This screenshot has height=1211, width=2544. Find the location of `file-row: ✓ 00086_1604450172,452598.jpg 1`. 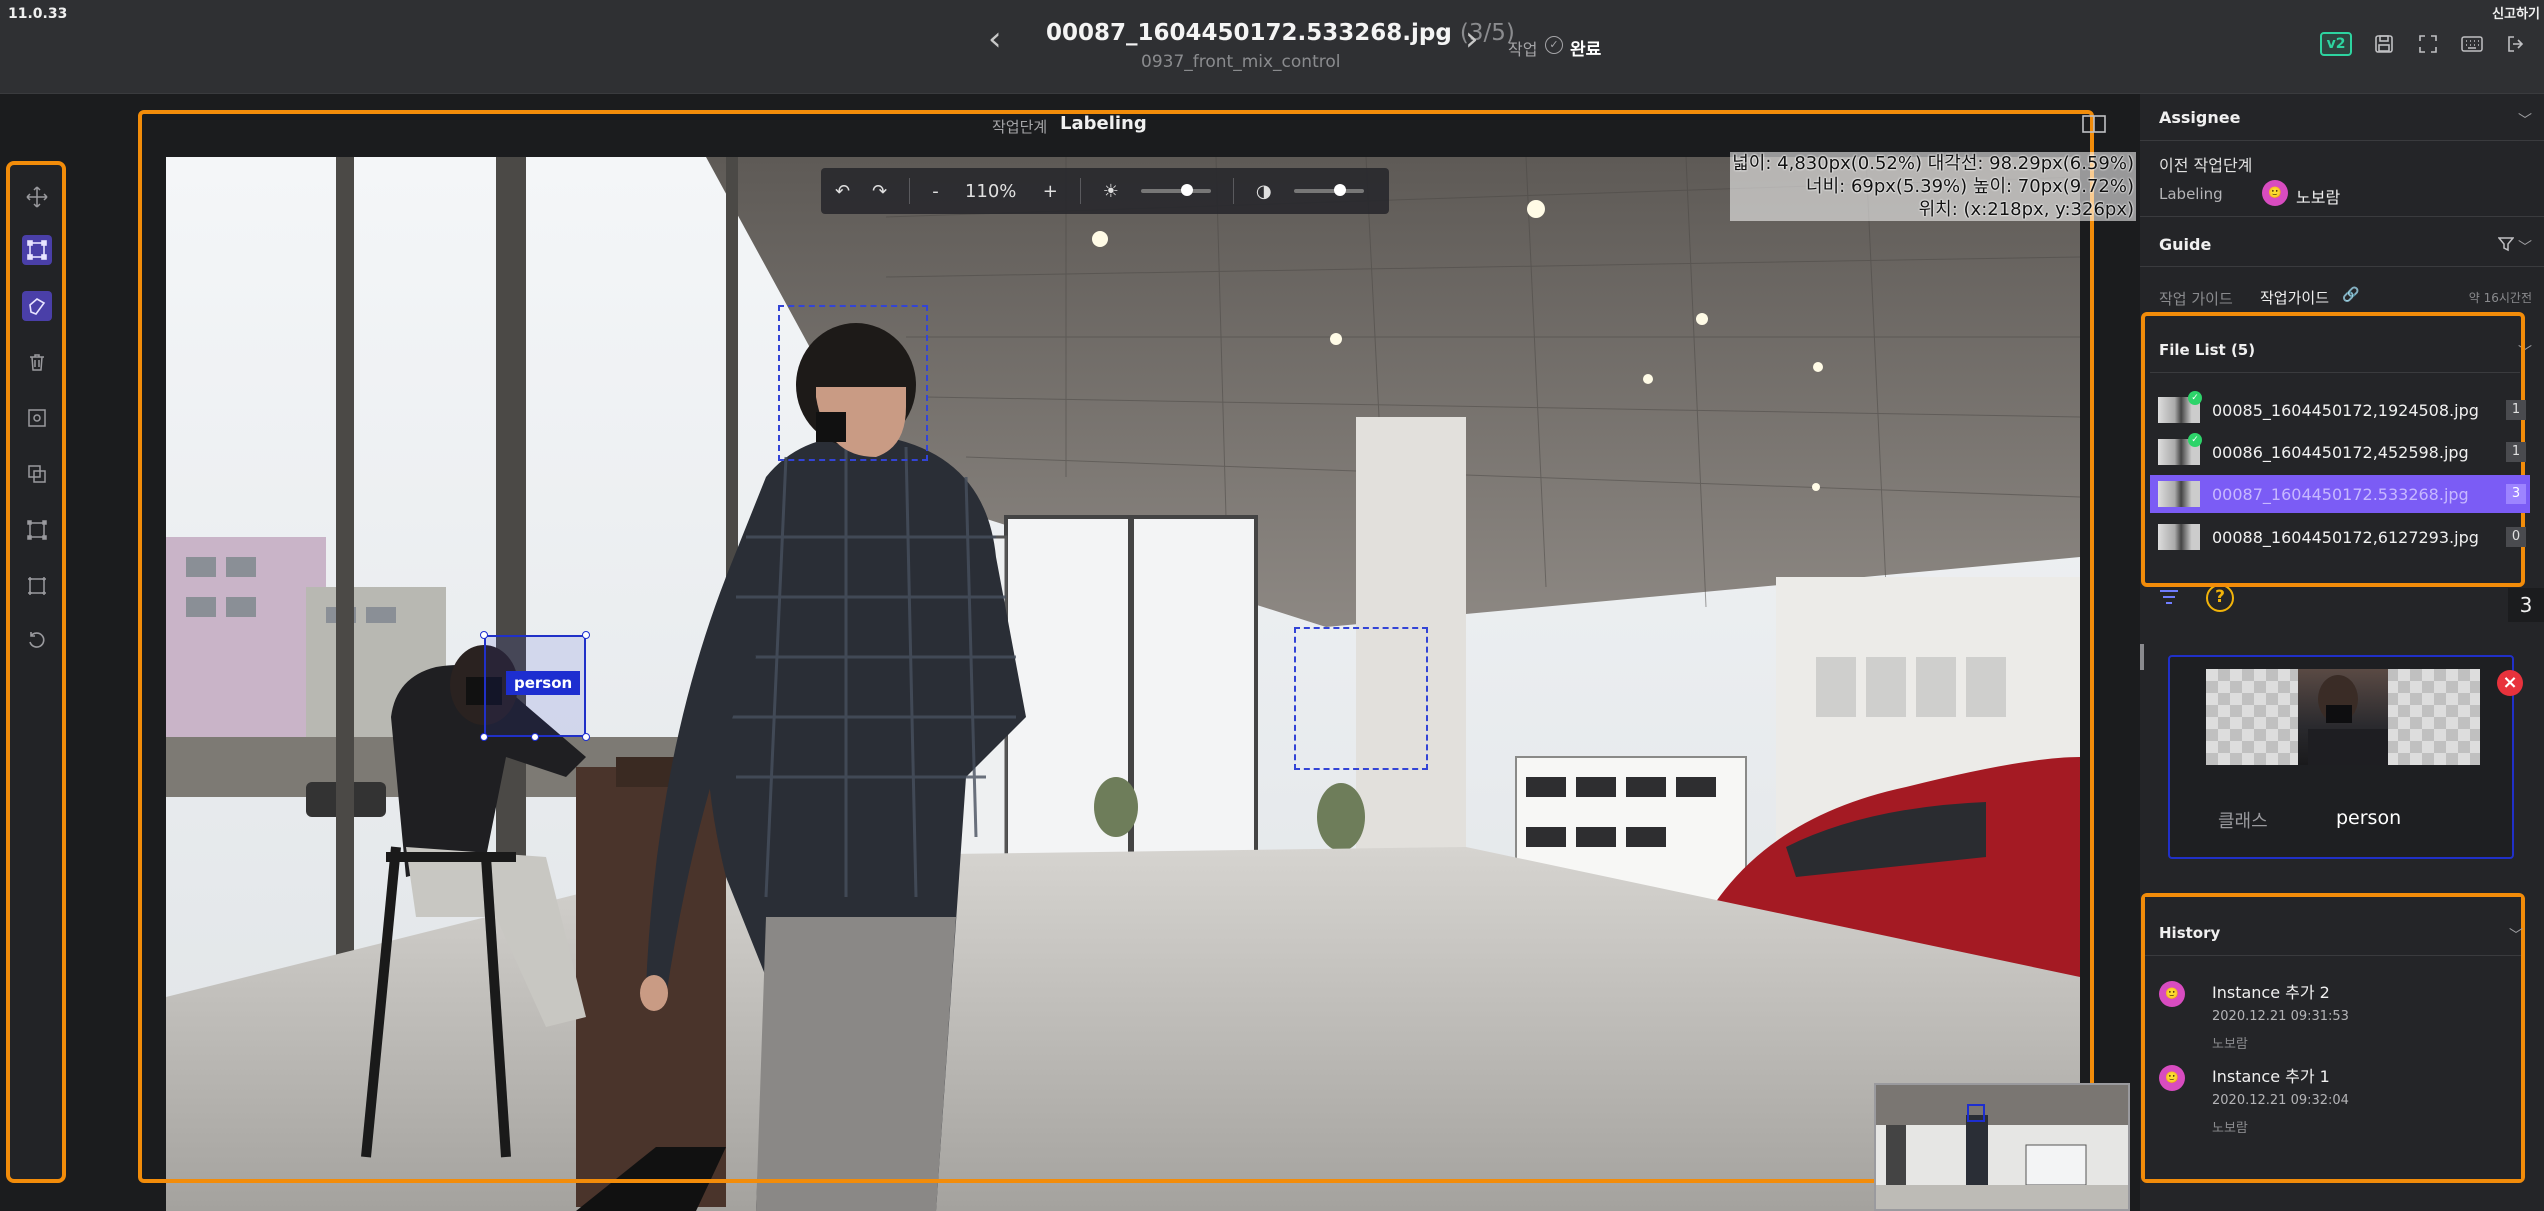

file-row: ✓ 00086_1604450172,452598.jpg 1 is located at coordinates (2340, 452).